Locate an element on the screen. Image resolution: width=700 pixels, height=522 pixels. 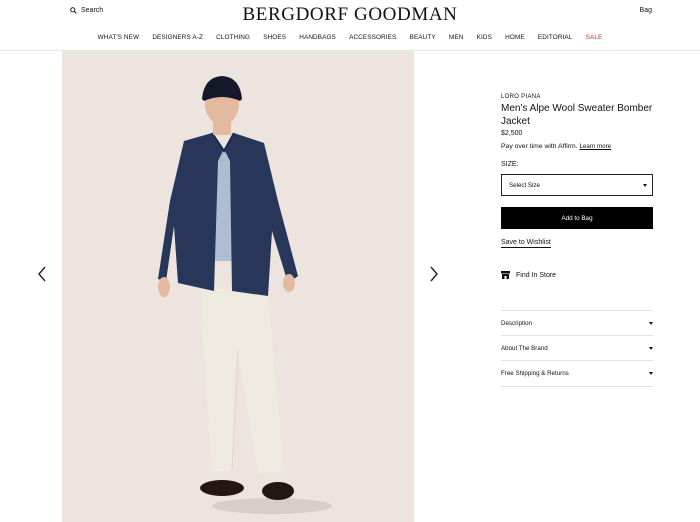
accordion-shipping-returns: Free Shipping & Returns is located at coordinates (577, 373).